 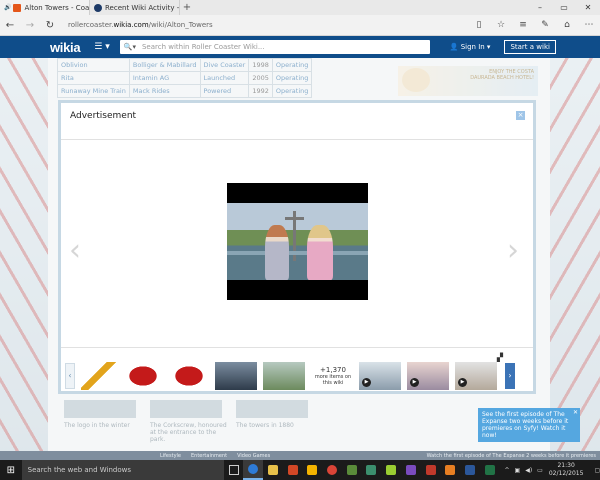 I want to click on tab-alton-towers: 🔊 Alton Towers - Coas ✕, so click(x=45, y=7).